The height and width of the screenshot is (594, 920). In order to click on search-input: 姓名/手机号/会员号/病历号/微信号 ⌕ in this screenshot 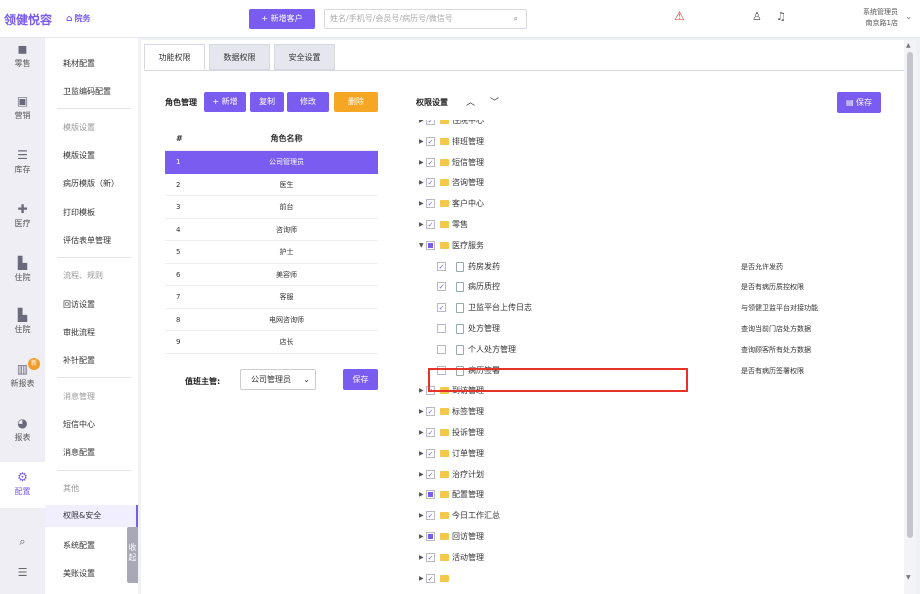, I will do `click(425, 19)`.